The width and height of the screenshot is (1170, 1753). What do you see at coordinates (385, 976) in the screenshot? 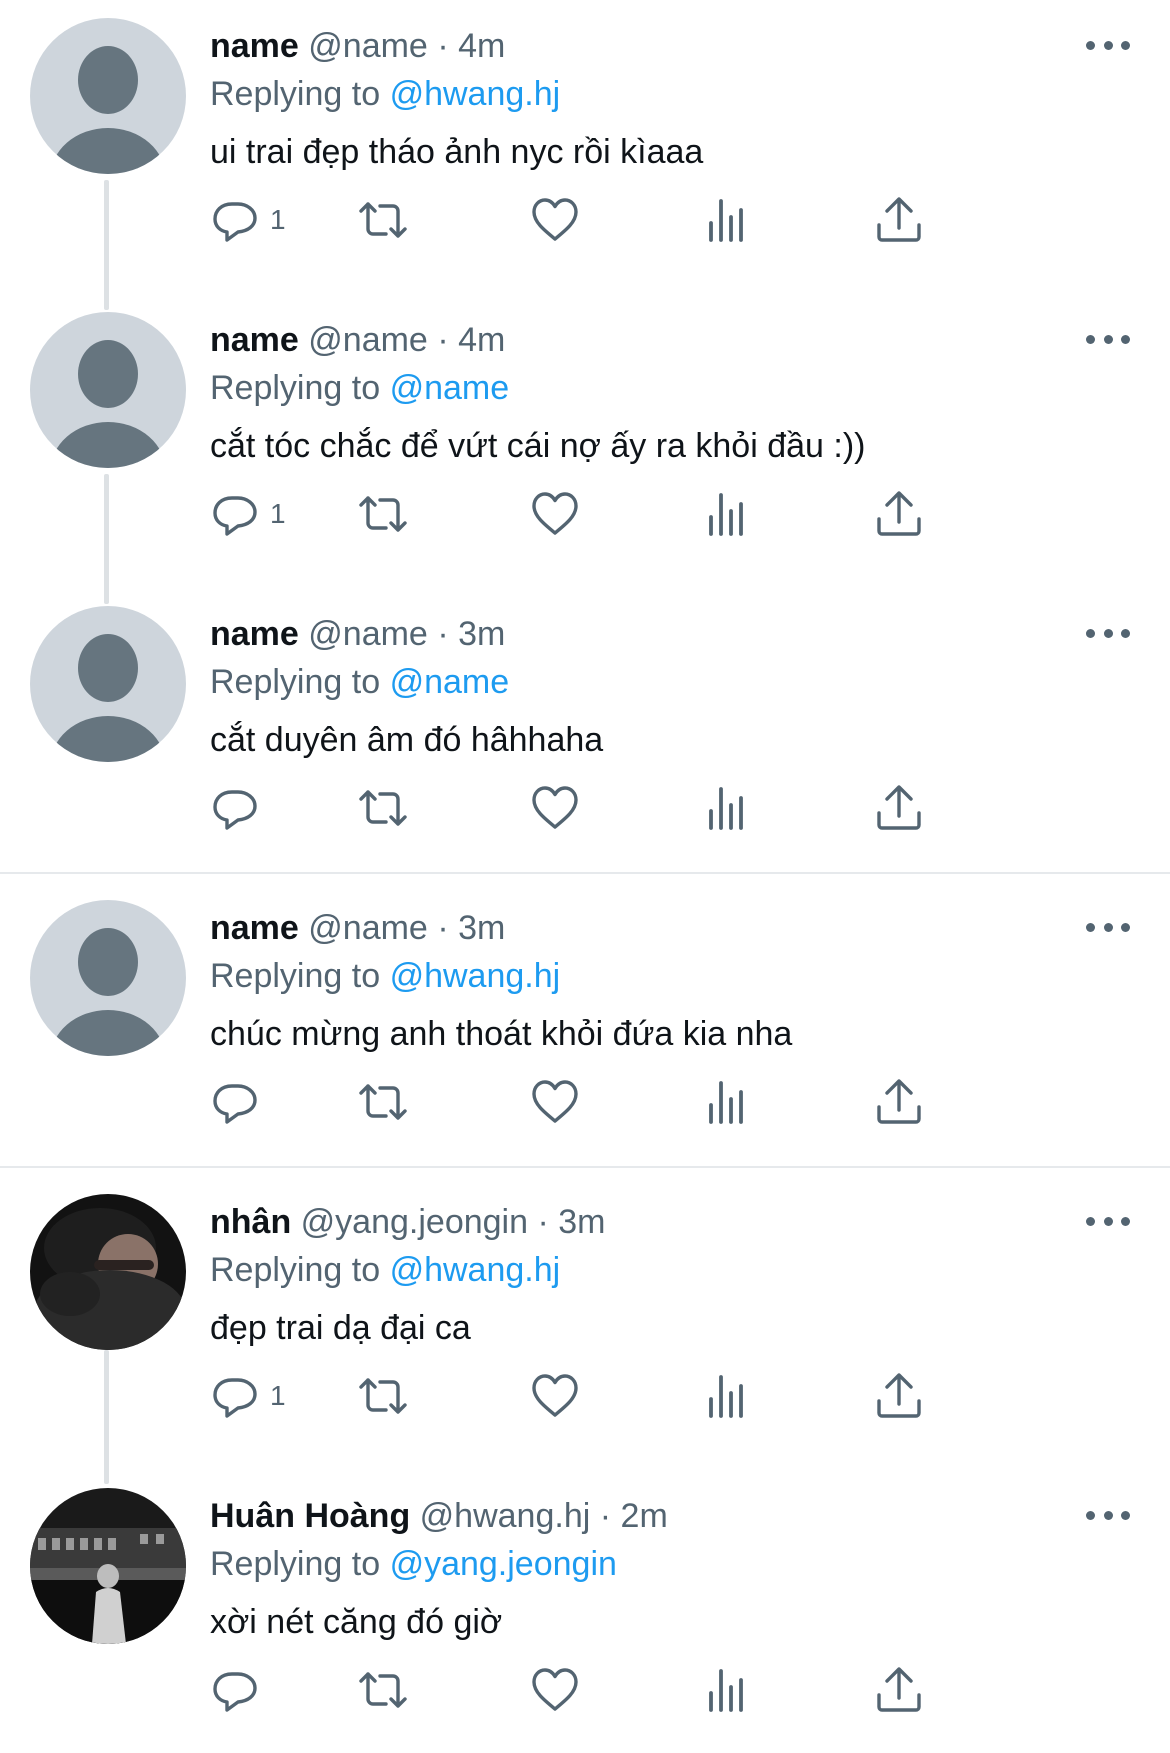
I see `replying-to: Replying to @hwang.hj` at bounding box center [385, 976].